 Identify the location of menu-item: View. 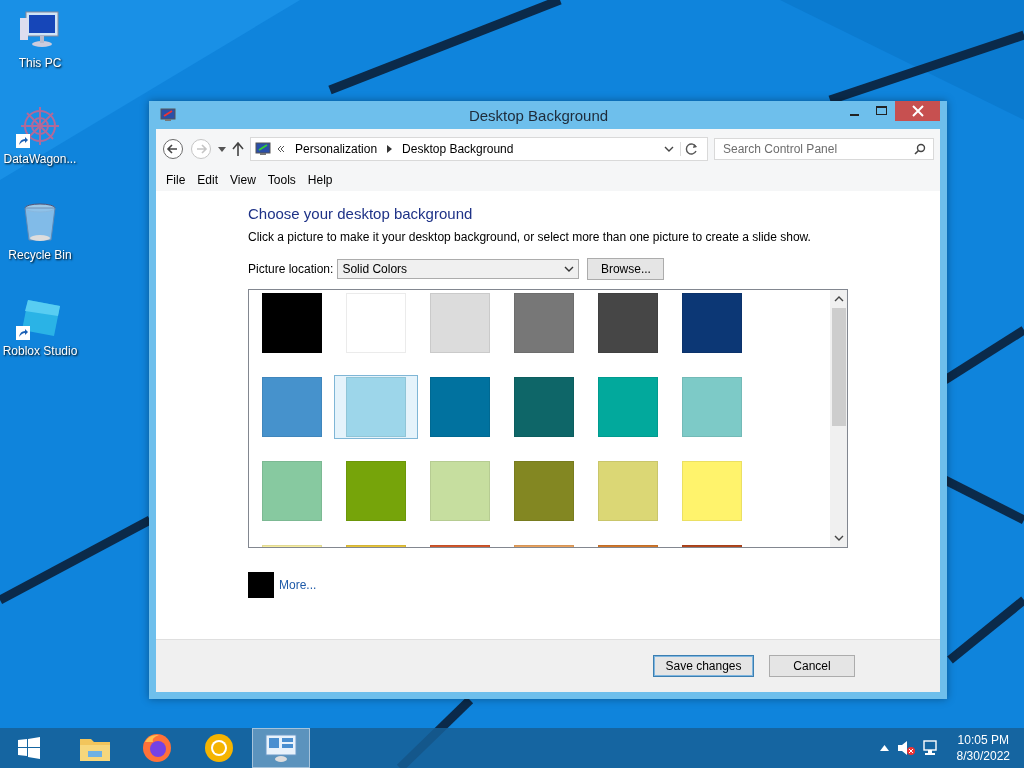
(243, 180).